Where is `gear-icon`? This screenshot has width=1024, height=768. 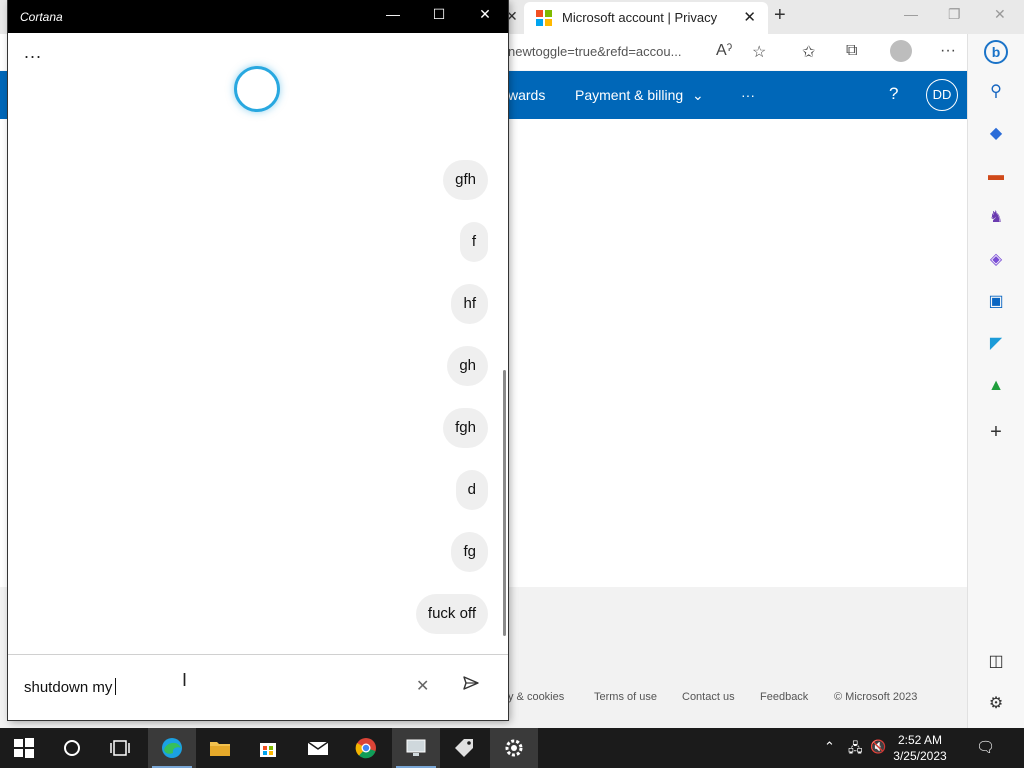 gear-icon is located at coordinates (514, 748).